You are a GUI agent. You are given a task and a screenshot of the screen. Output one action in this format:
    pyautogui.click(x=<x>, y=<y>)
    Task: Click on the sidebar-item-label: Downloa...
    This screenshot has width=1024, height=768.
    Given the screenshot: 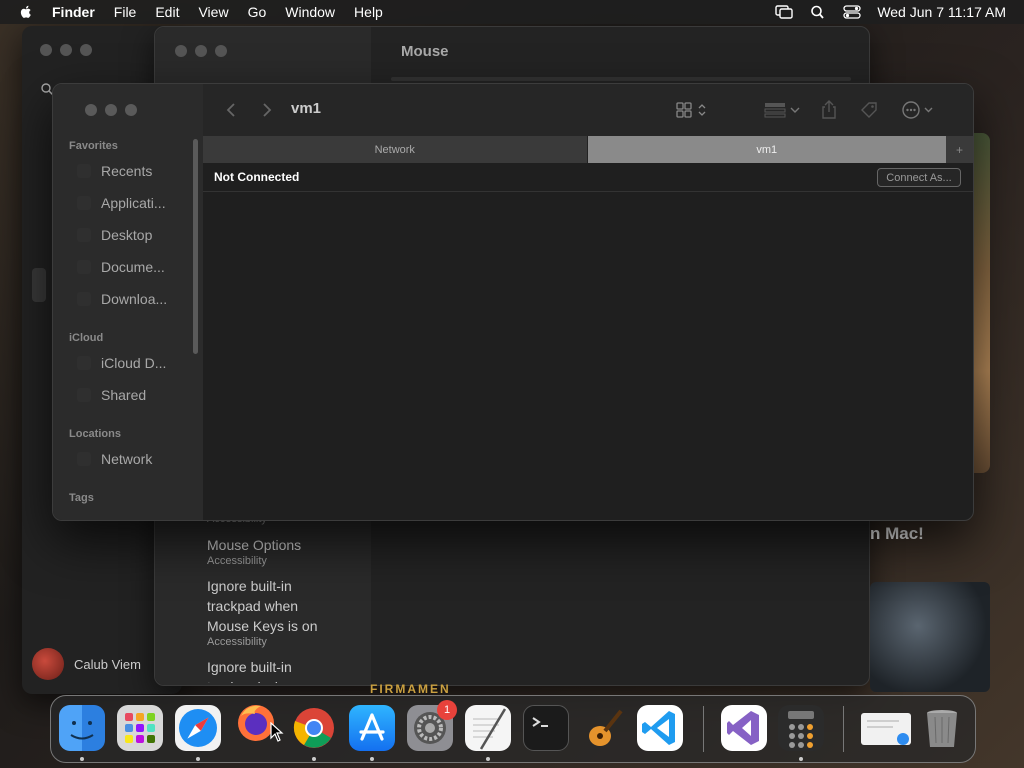 What is the action you would take?
    pyautogui.click(x=134, y=299)
    